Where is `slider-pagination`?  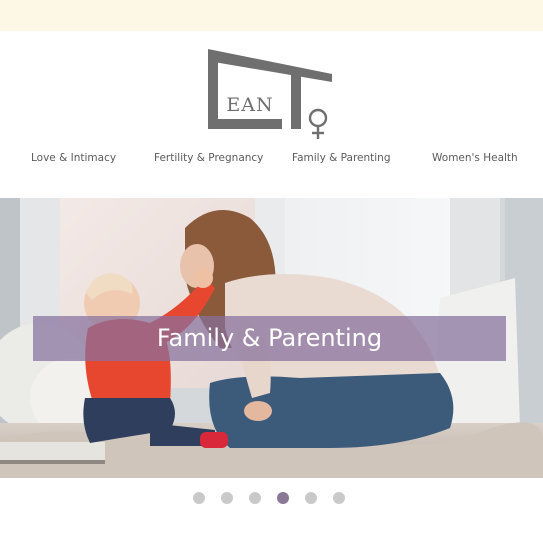 slider-pagination is located at coordinates (271, 499).